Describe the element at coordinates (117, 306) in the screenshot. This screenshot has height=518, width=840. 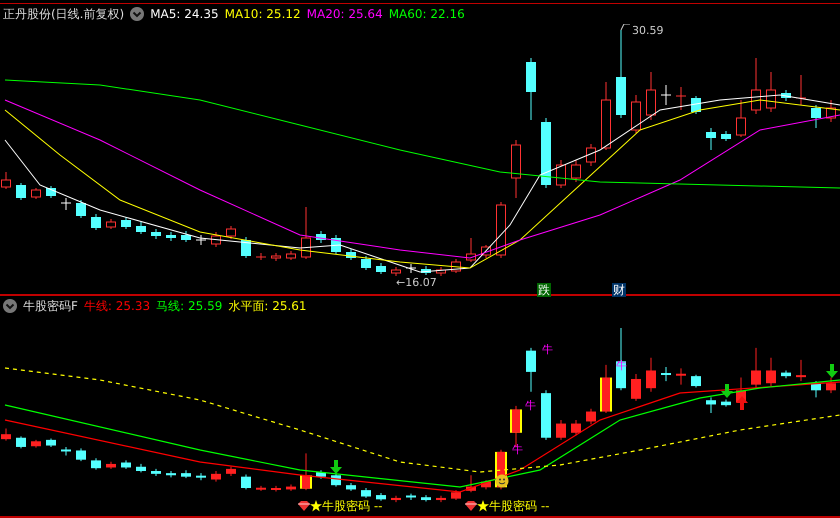
I see `indicator-value: 牛线: 25.33` at that location.